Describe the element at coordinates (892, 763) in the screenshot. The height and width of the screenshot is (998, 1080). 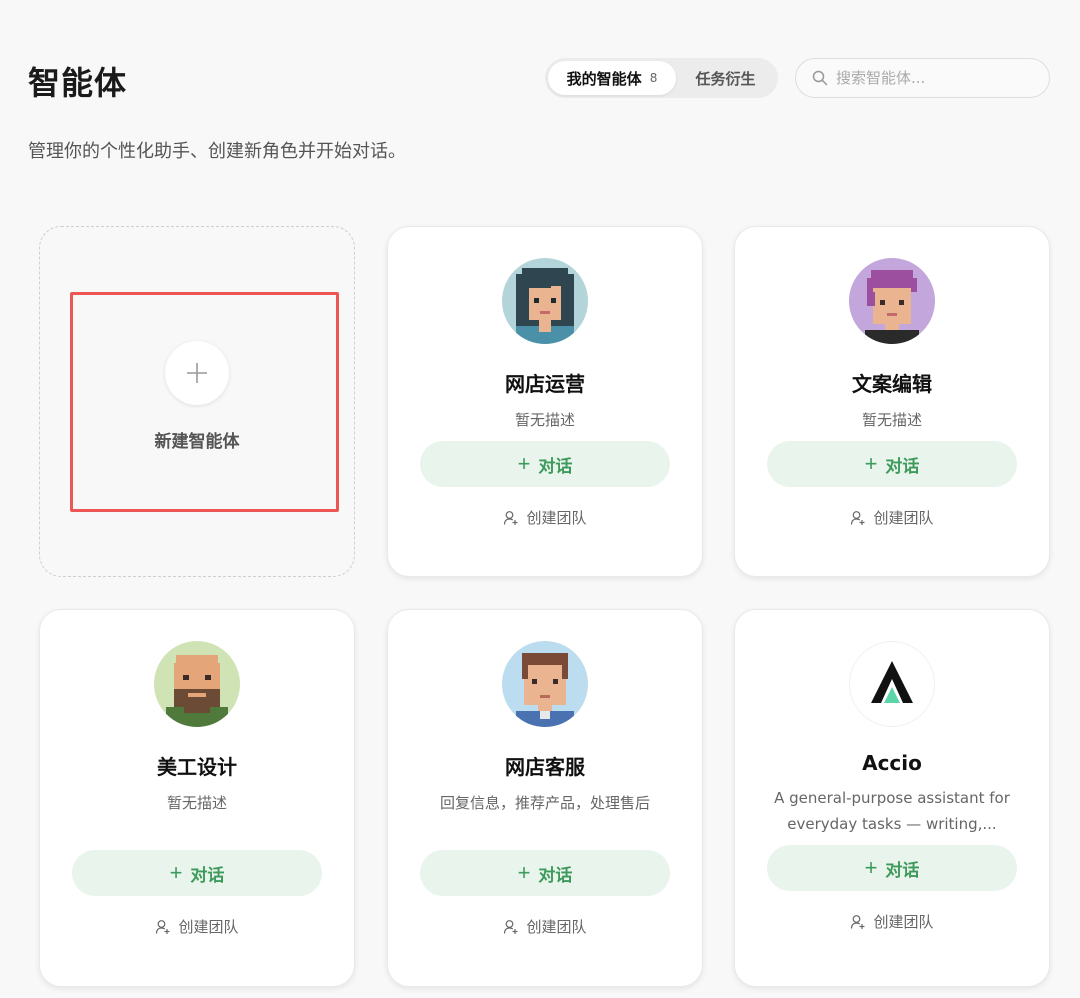
I see `agent-name: Accio` at that location.